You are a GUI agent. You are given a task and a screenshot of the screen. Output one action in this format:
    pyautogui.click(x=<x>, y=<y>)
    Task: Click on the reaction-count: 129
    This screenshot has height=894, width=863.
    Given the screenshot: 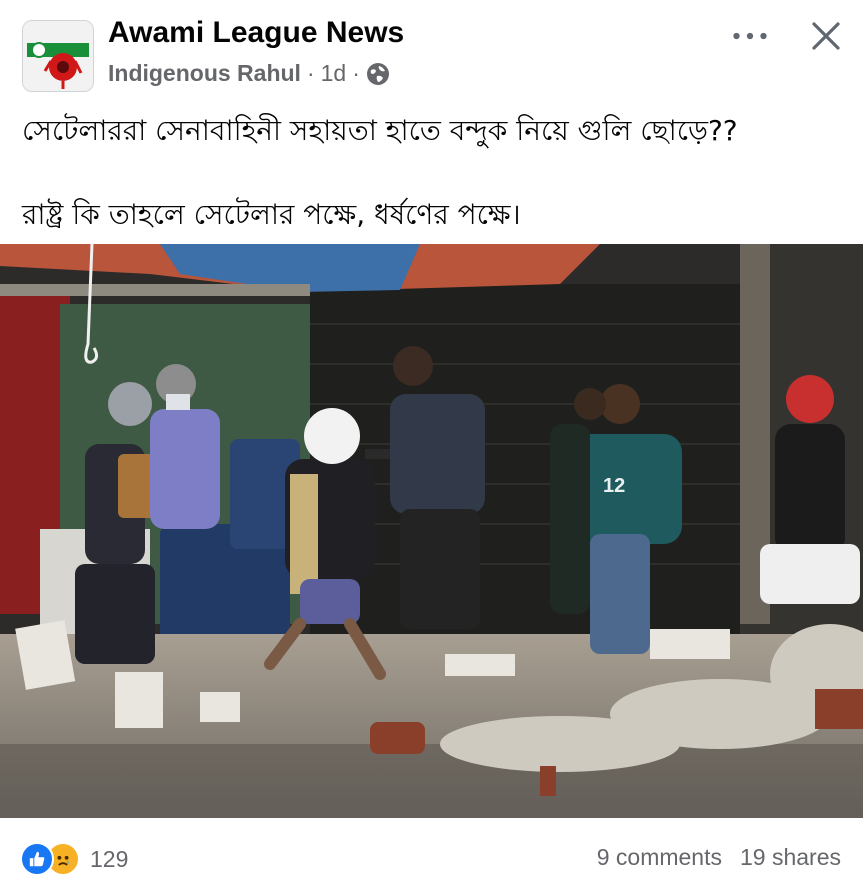 What is the action you would take?
    pyautogui.click(x=109, y=858)
    